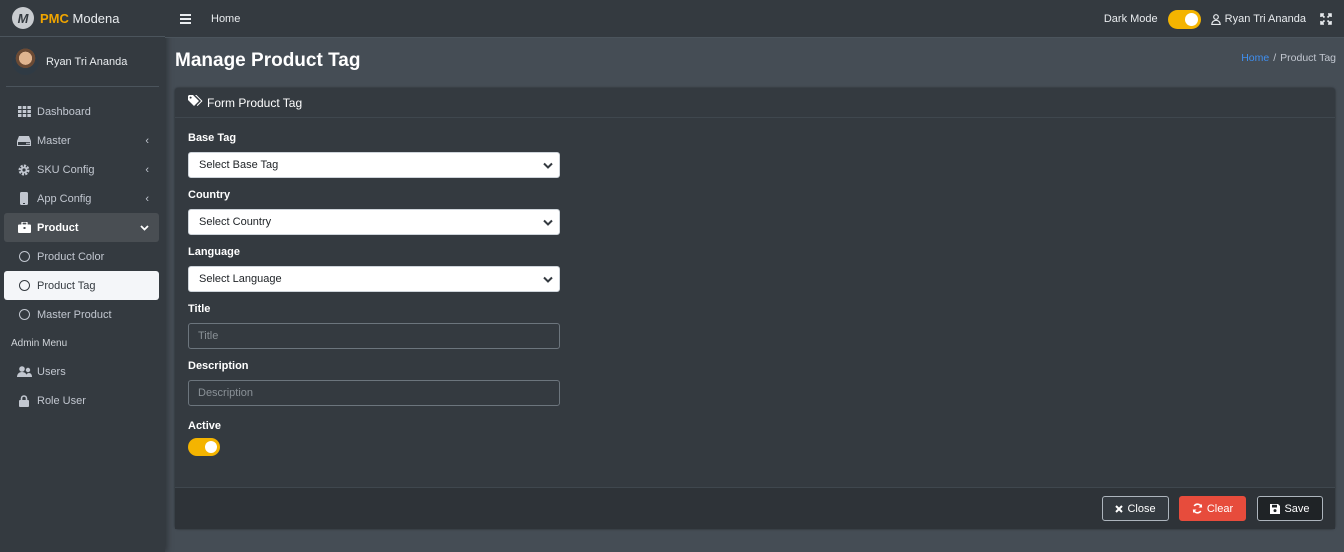 The width and height of the screenshot is (1344, 552). I want to click on gear-icon, so click(24, 170).